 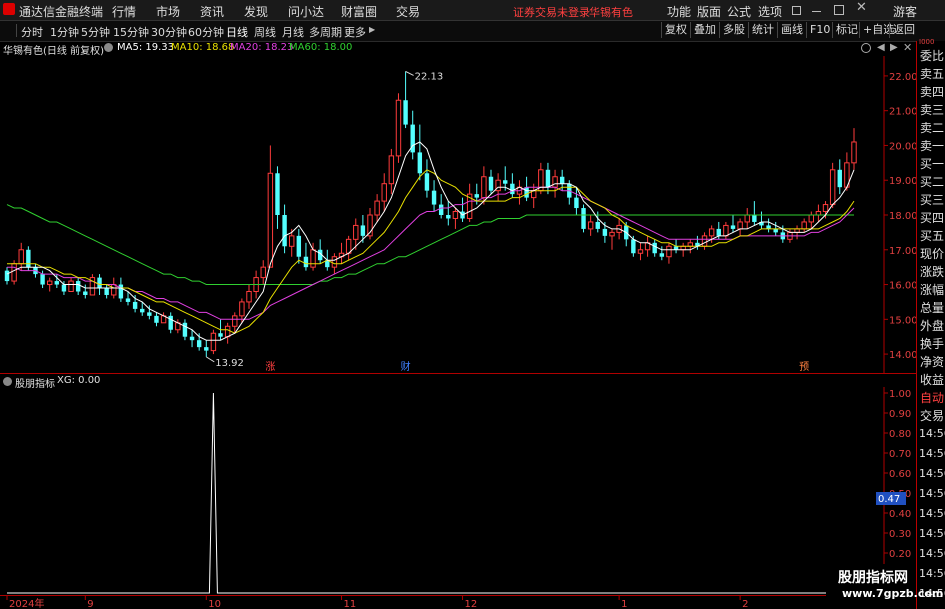 What do you see at coordinates (256, 11) in the screenshot?
I see `menu-faxian: 发现` at bounding box center [256, 11].